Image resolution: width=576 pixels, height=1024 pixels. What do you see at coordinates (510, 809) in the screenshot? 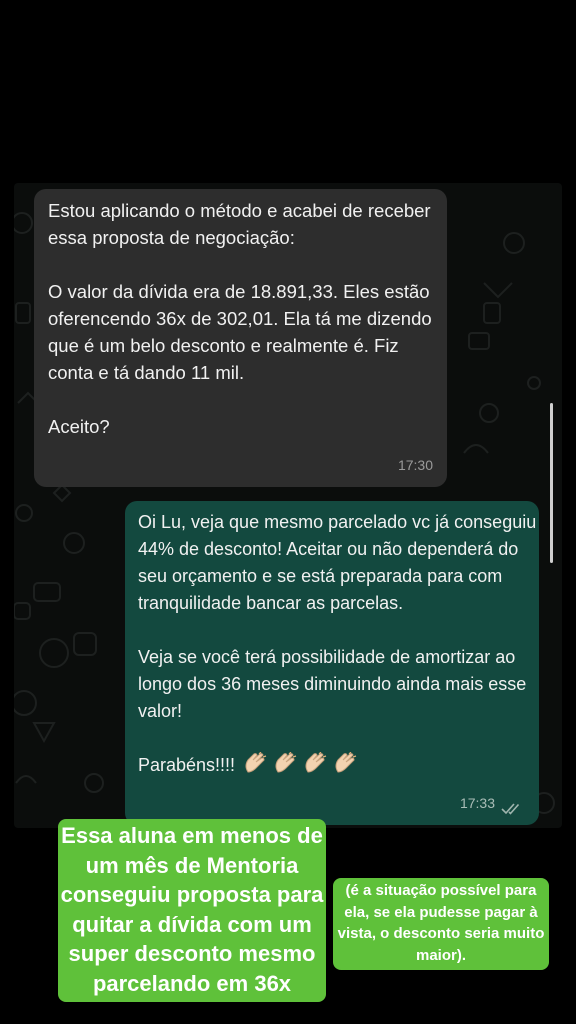
I see `double-check-icon` at bounding box center [510, 809].